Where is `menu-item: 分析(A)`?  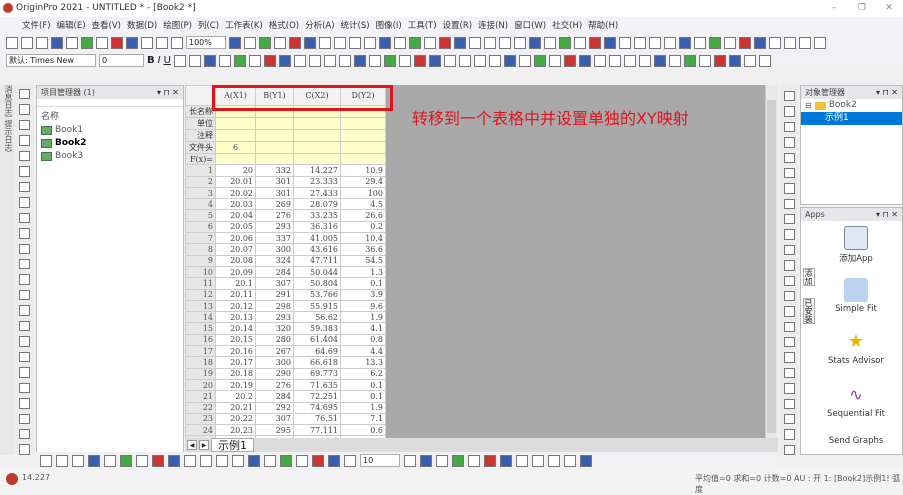 menu-item: 分析(A) is located at coordinates (319, 25).